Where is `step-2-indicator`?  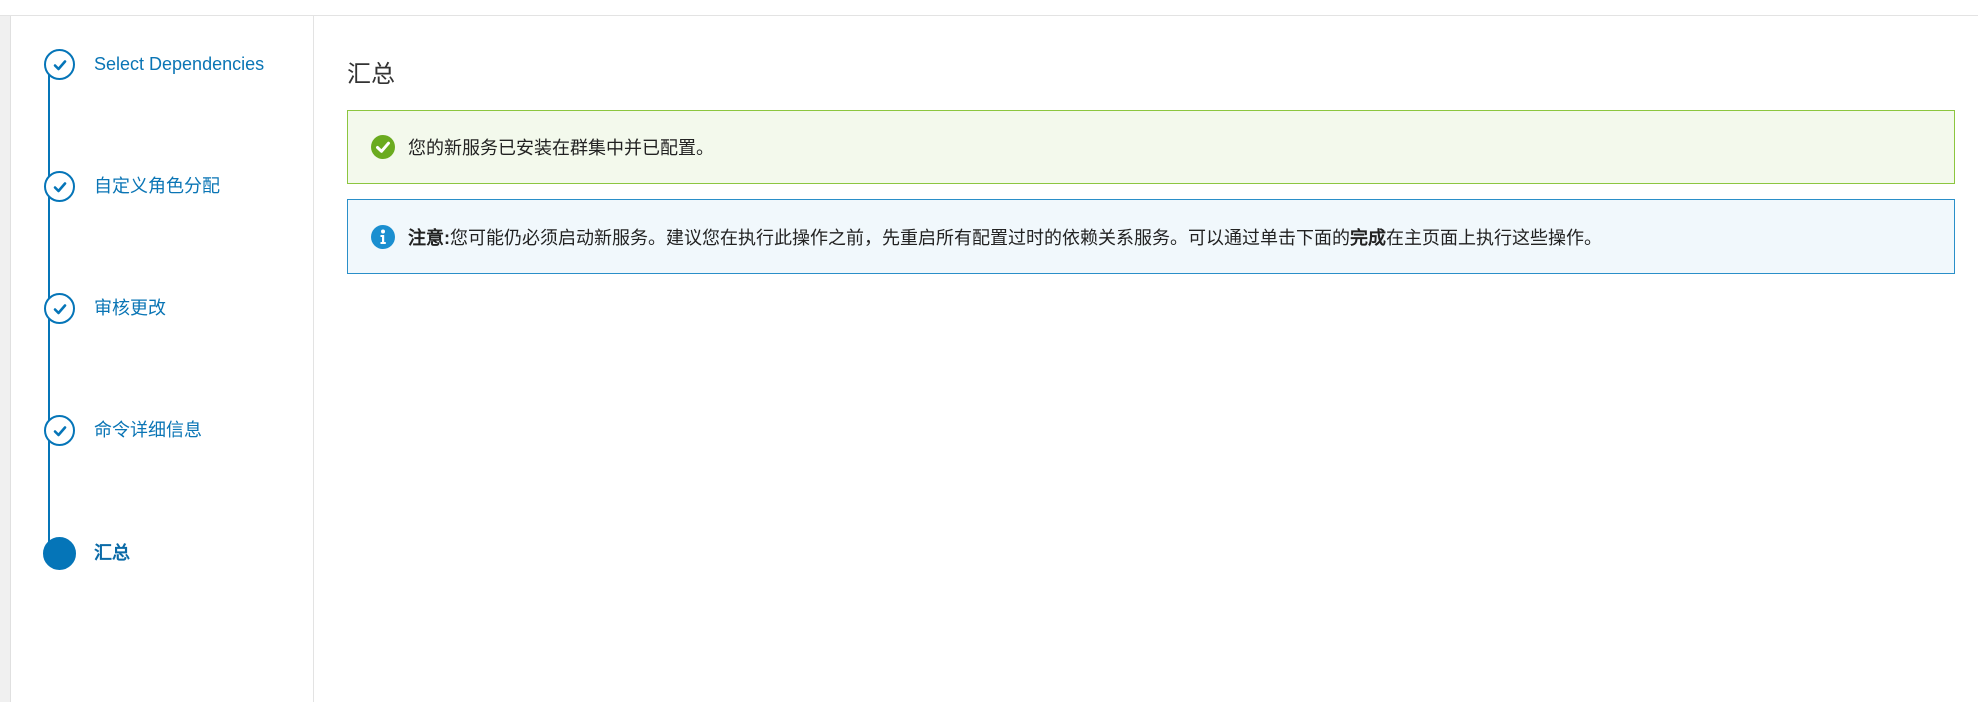 step-2-indicator is located at coordinates (59, 186).